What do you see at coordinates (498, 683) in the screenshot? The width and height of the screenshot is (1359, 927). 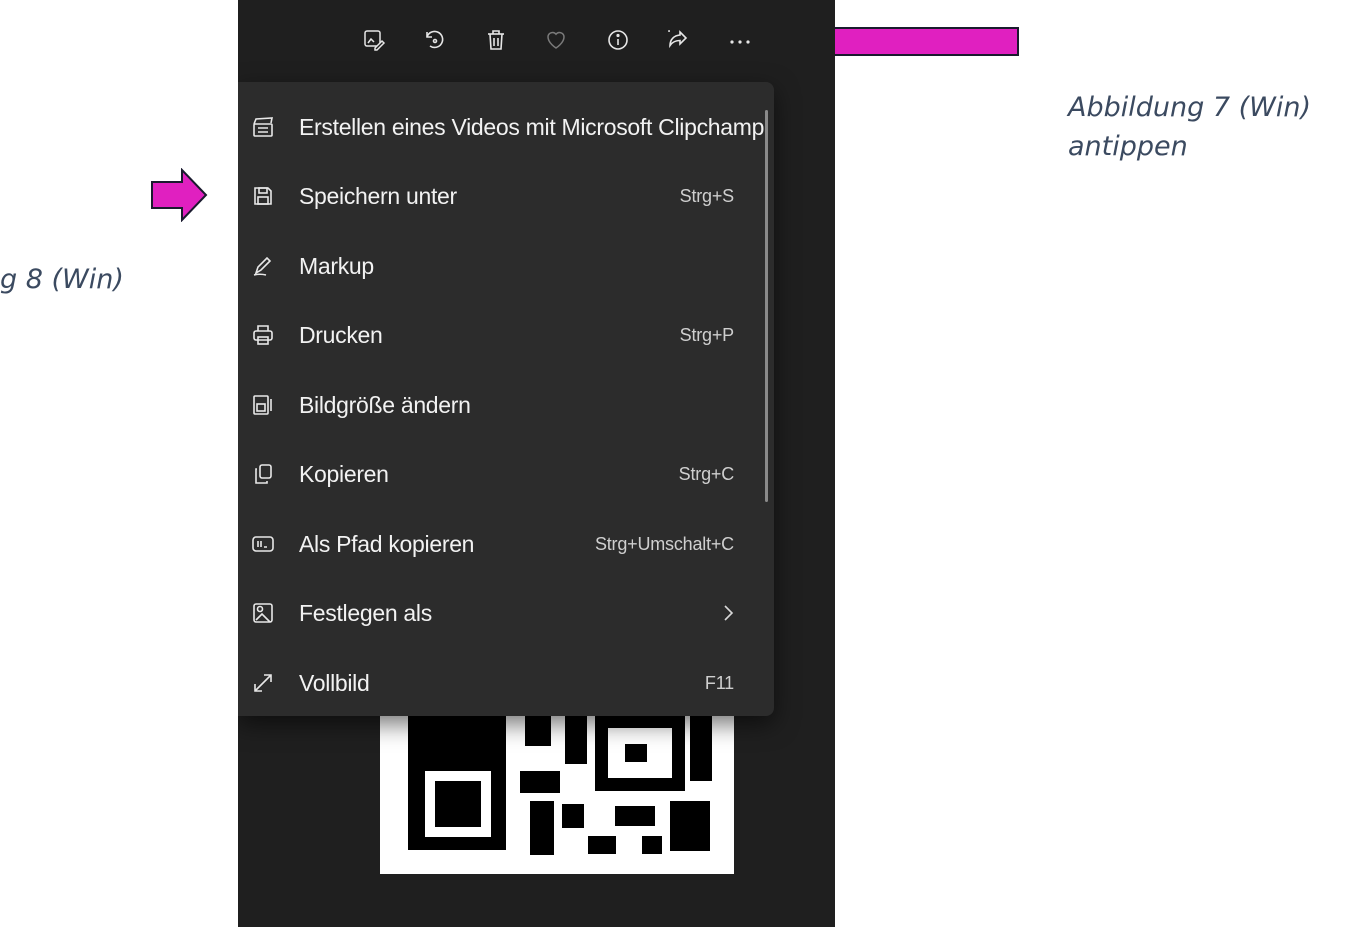 I see `menu-item-fullscreen: Vollbild F11` at bounding box center [498, 683].